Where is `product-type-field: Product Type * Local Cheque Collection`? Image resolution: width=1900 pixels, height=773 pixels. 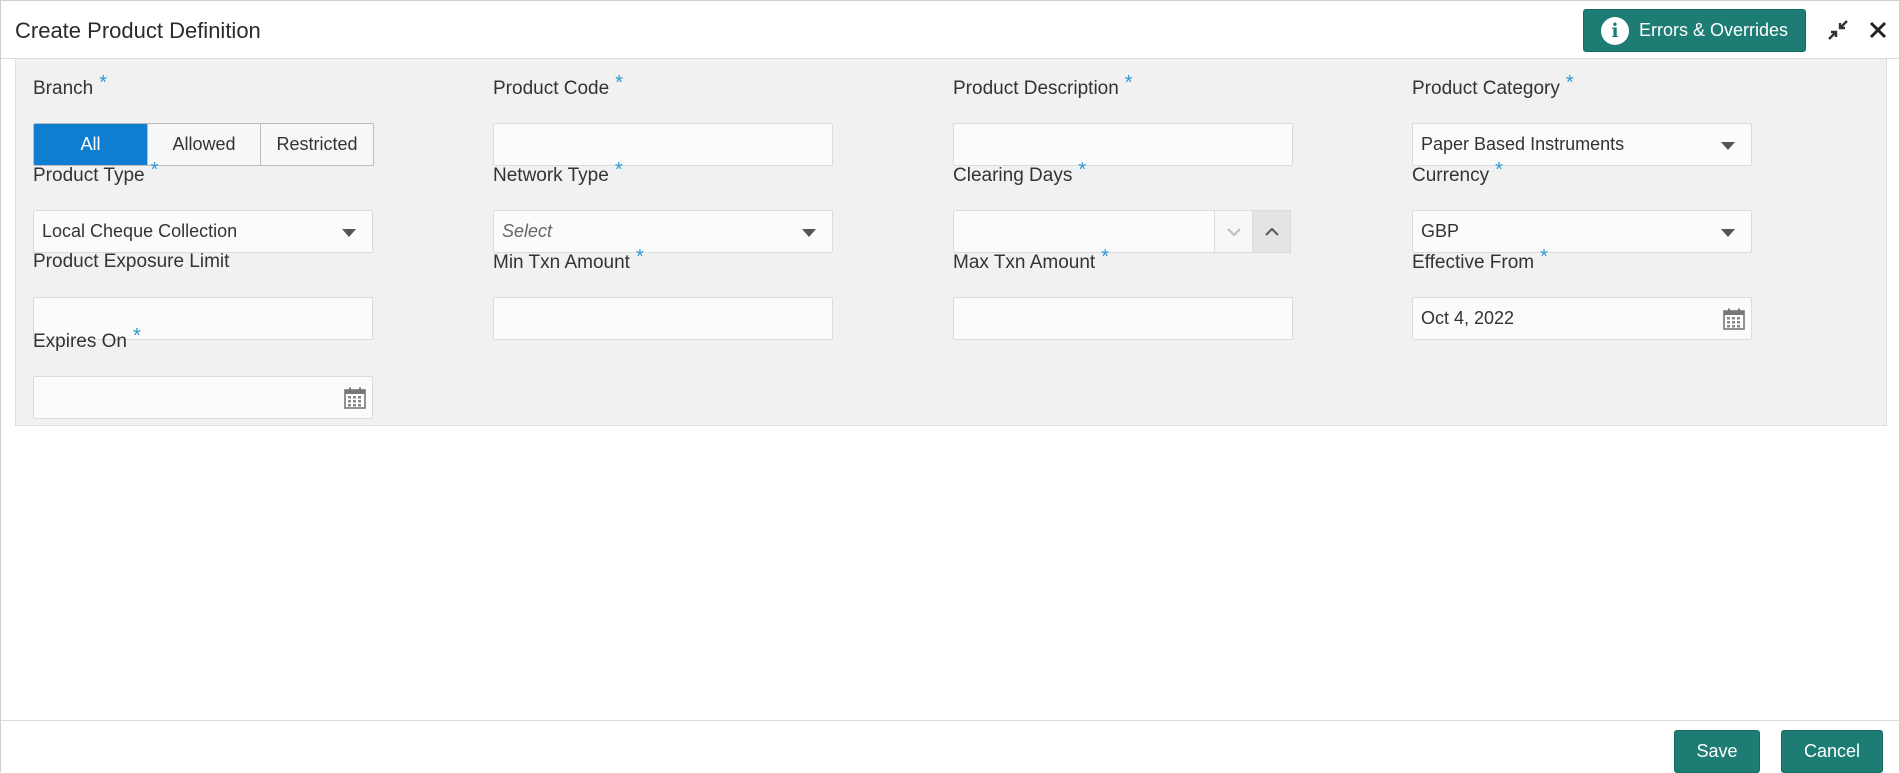 product-type-field: Product Type * Local Cheque Collection is located at coordinates (205, 207).